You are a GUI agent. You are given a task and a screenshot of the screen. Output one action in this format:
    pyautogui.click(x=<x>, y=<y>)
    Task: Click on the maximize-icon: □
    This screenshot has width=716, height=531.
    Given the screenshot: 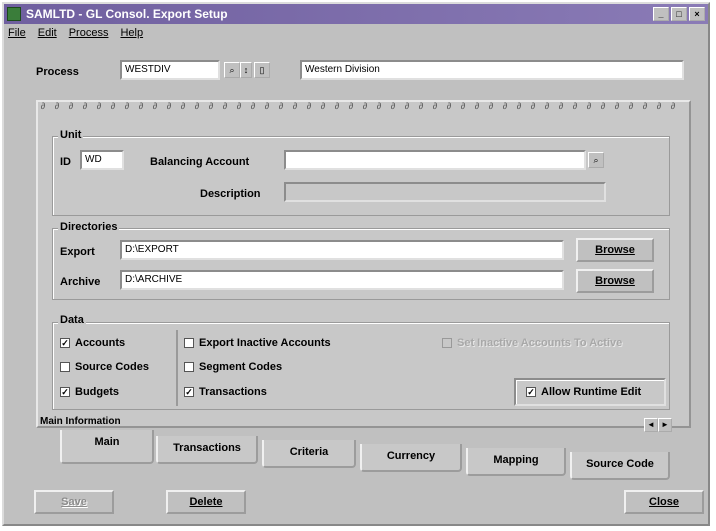 What is the action you would take?
    pyautogui.click(x=679, y=14)
    